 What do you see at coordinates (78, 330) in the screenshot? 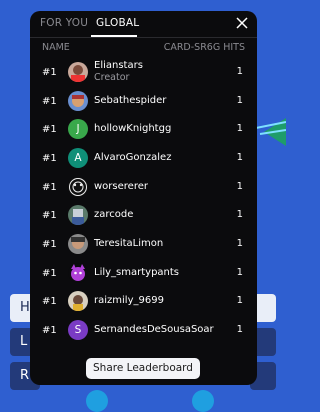
I see `avatar: S` at bounding box center [78, 330].